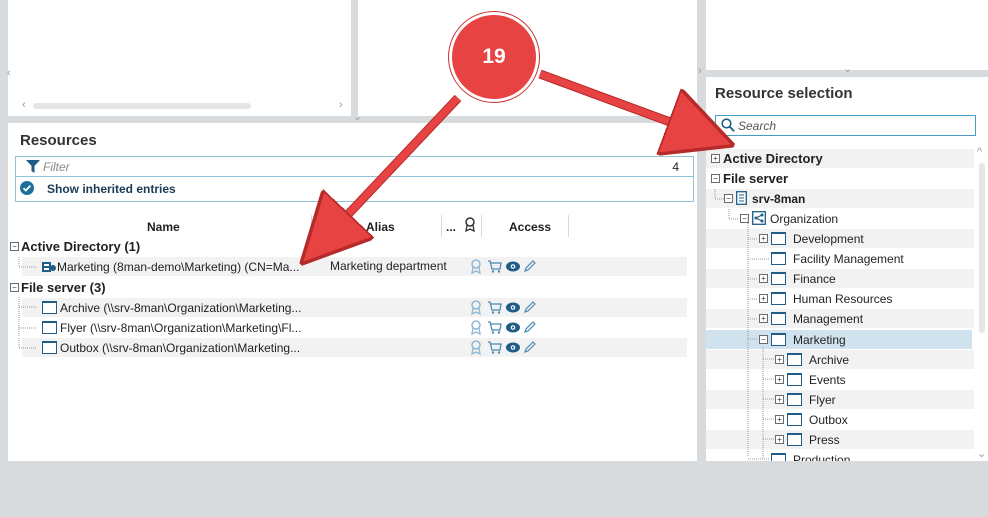 The image size is (988, 517). Describe the element at coordinates (814, 279) in the screenshot. I see `tree-label: Finance` at that location.